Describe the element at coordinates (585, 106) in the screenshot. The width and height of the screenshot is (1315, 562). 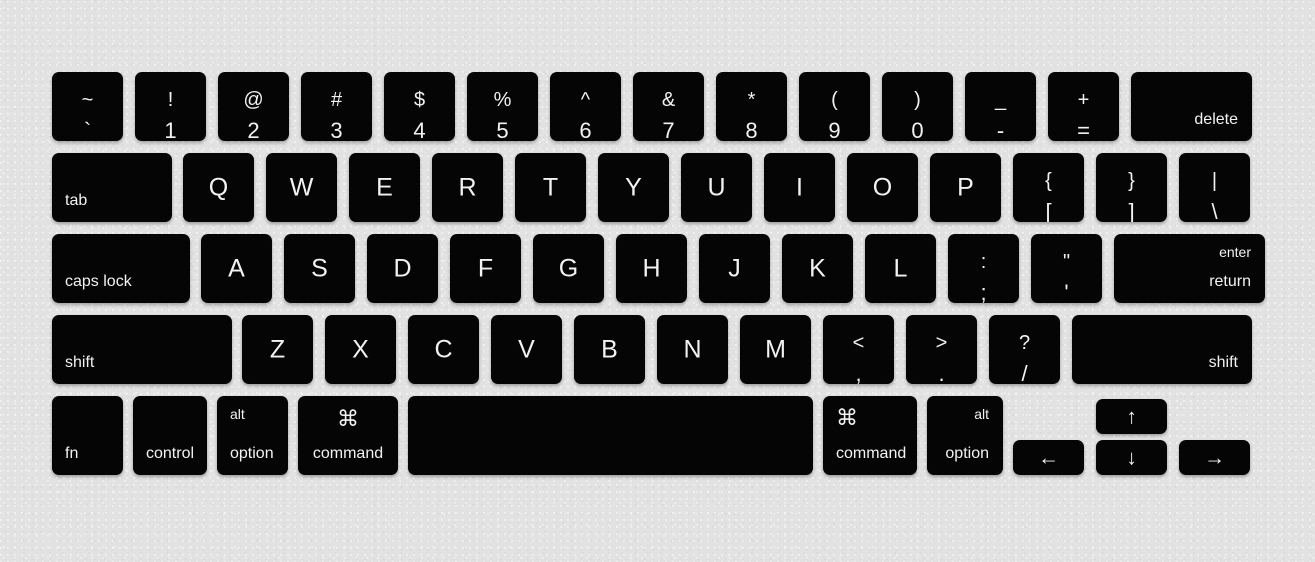
I see `key-6: ^ 6` at that location.